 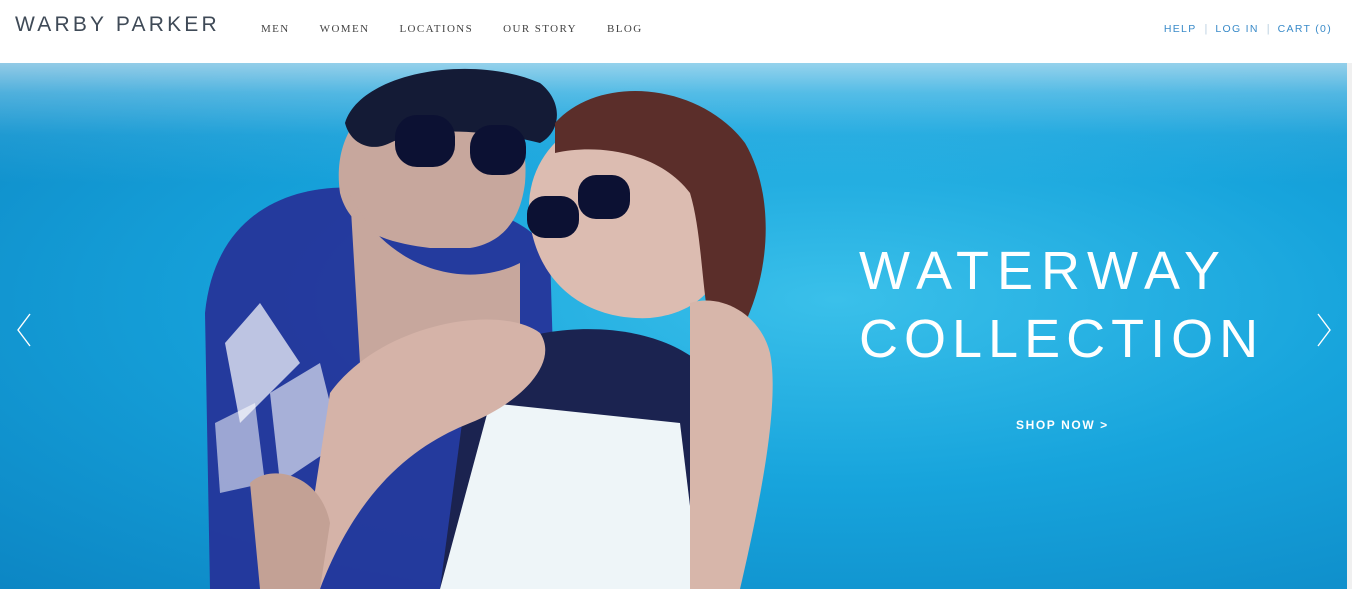 What do you see at coordinates (275, 29) in the screenshot?
I see `nav-men: MEN` at bounding box center [275, 29].